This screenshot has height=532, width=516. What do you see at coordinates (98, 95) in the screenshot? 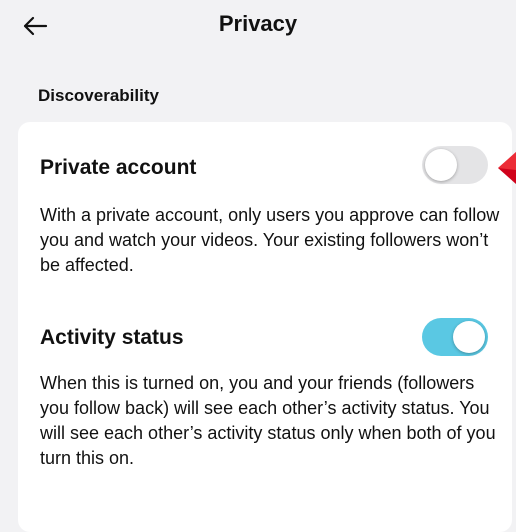
I see `section-label-discoverability: Discoverability` at bounding box center [98, 95].